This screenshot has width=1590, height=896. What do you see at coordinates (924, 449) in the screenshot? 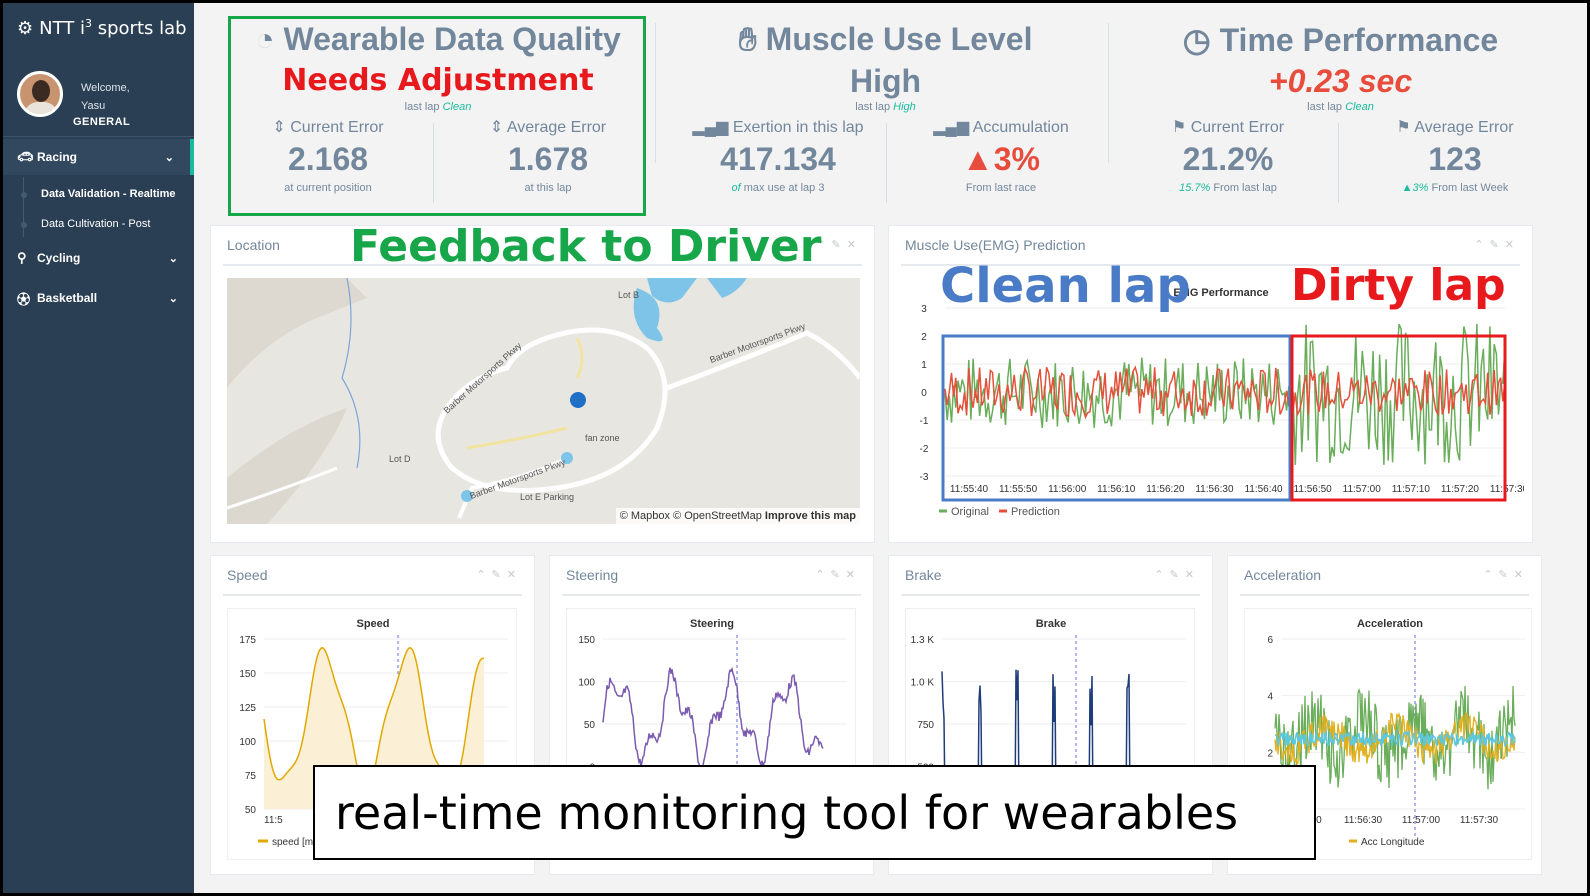
I see `y-tick-label: -2` at bounding box center [924, 449].